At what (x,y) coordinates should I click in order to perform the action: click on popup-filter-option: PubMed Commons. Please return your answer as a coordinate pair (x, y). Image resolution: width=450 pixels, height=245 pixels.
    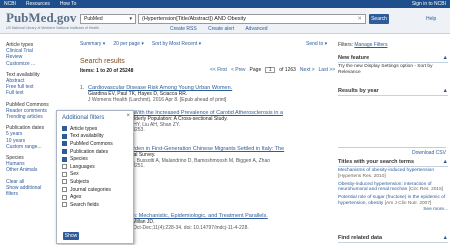
    Looking at the image, I should click on (95, 144).